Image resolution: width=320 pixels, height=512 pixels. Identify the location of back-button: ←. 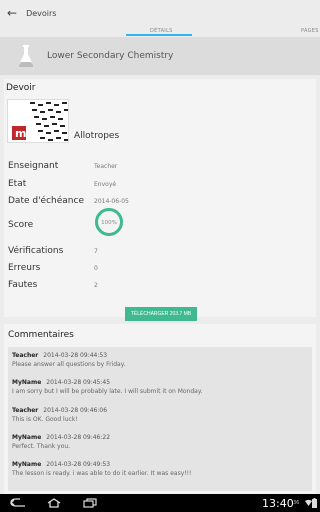
(8, 13).